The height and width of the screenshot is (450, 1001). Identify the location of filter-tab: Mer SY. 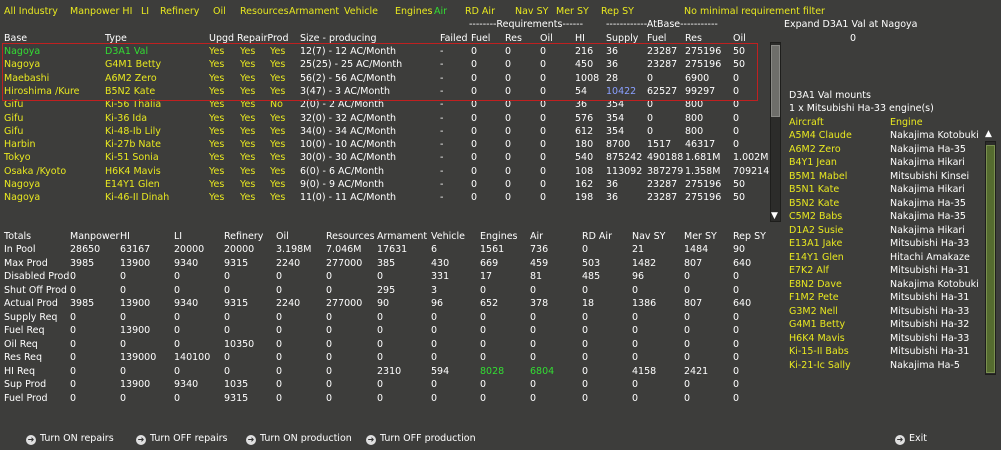
(572, 11).